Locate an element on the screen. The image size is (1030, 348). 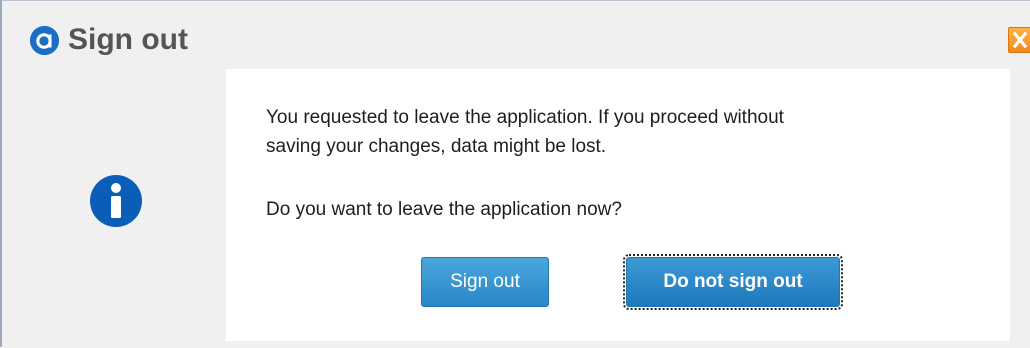
close-icon is located at coordinates (1020, 40).